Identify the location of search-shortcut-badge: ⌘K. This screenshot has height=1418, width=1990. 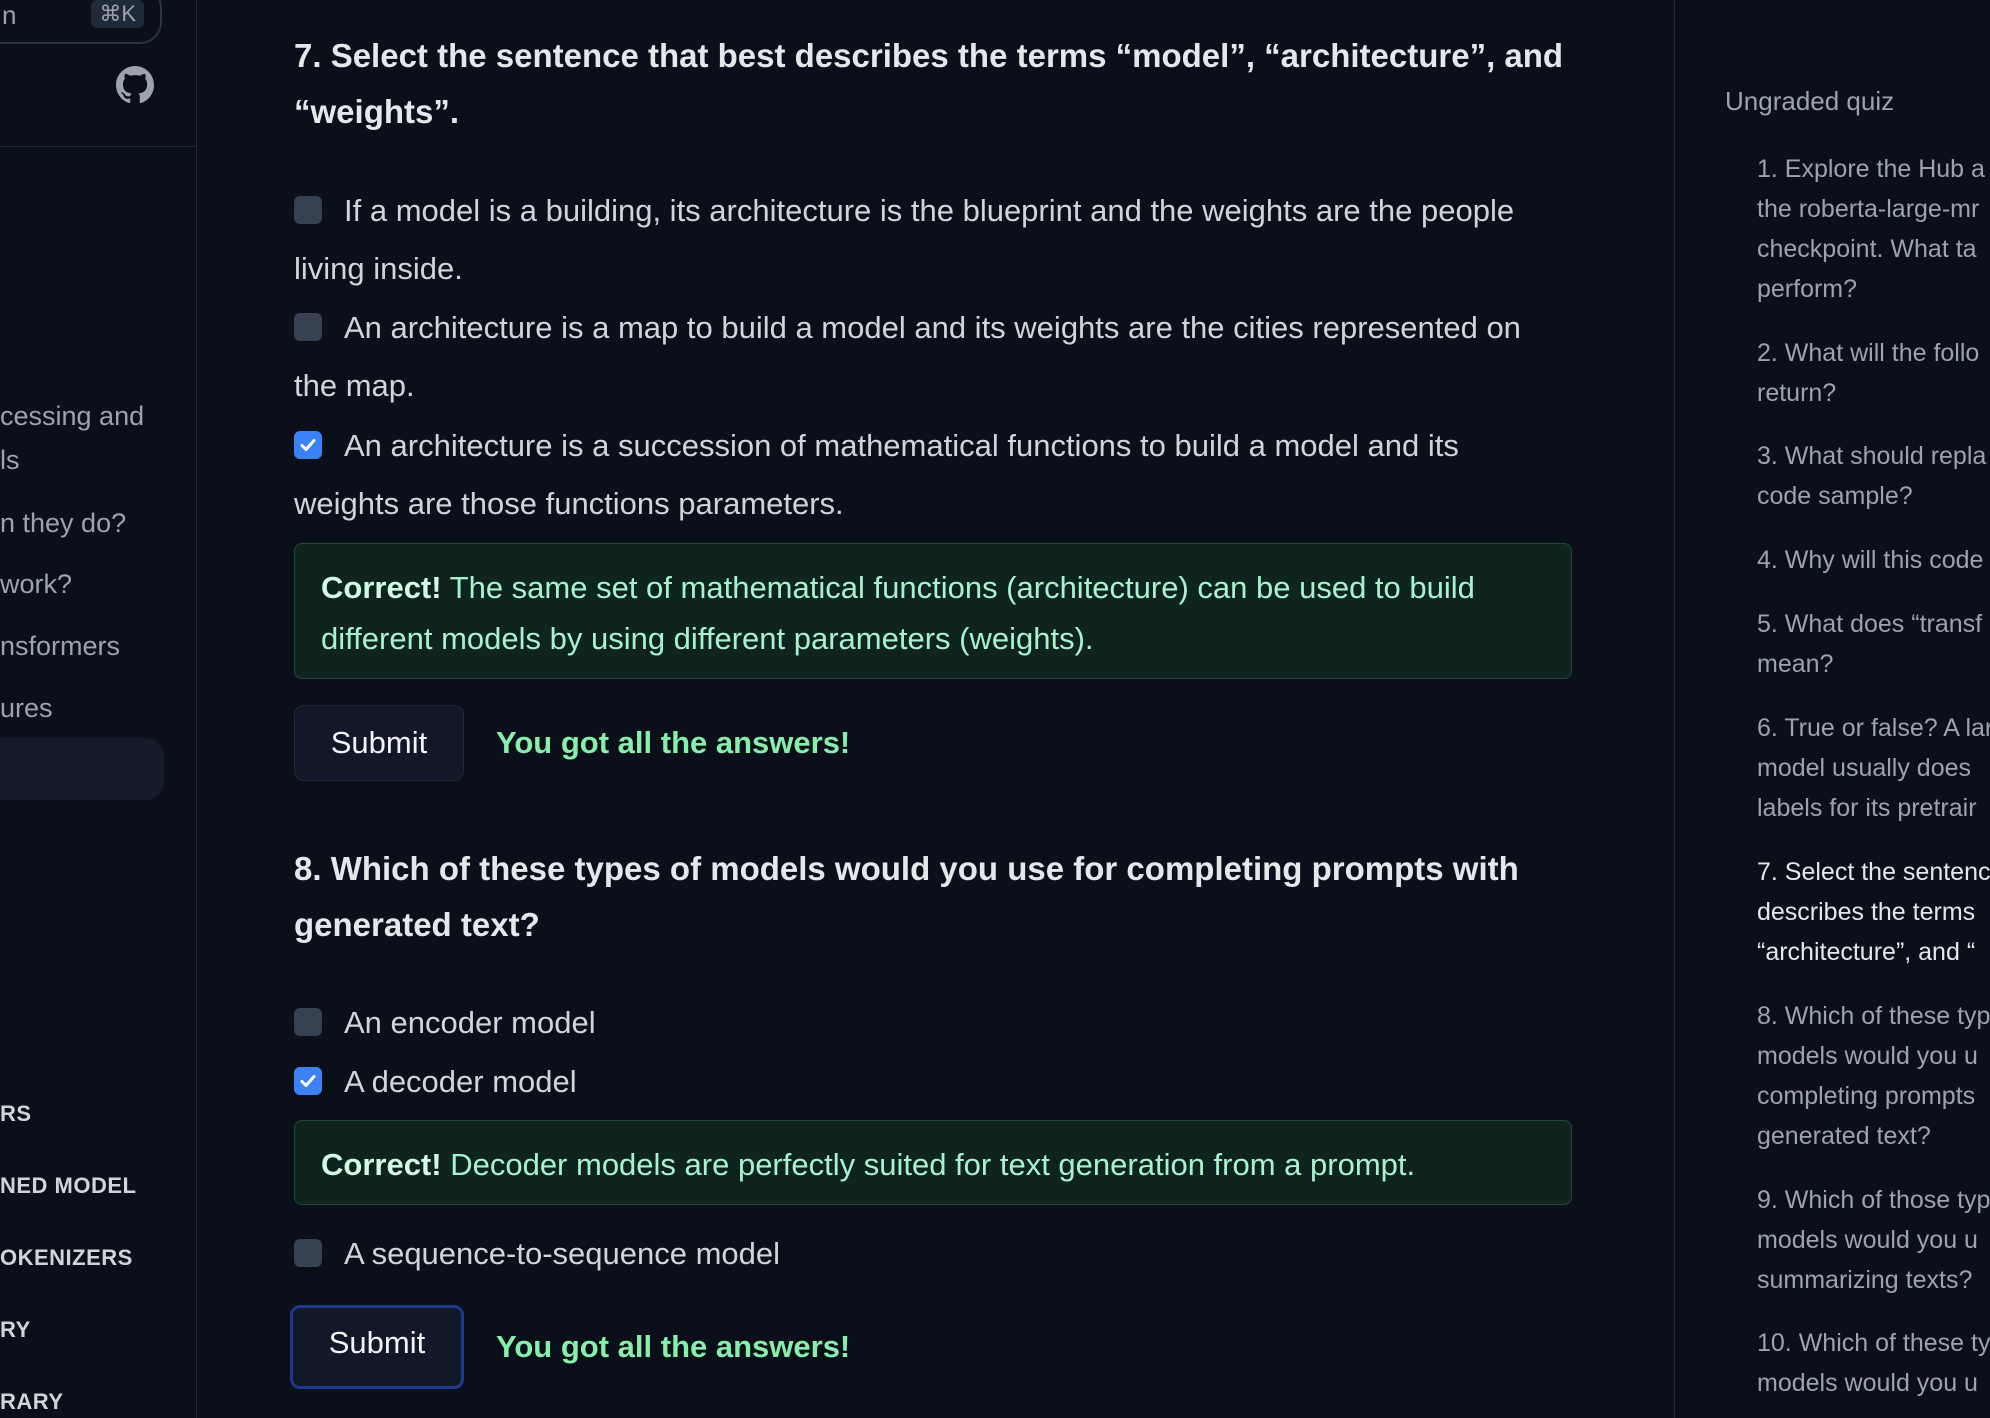
(117, 14).